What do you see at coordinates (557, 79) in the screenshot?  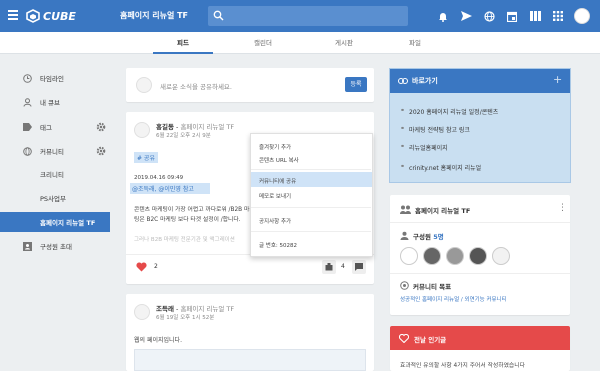 I see `add-icon: +` at bounding box center [557, 79].